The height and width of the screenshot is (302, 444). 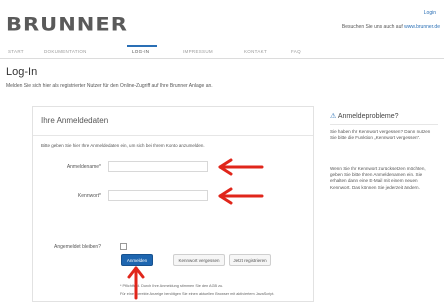 What do you see at coordinates (140, 51) in the screenshot?
I see `nav-item-login: LOG-IN` at bounding box center [140, 51].